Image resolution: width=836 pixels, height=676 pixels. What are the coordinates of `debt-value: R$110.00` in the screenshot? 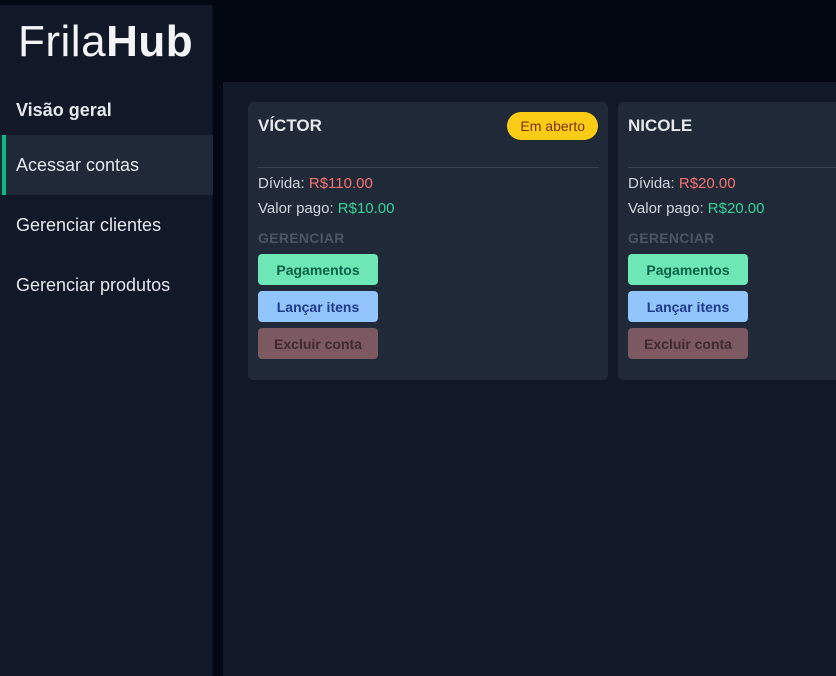 It's located at (340, 183).